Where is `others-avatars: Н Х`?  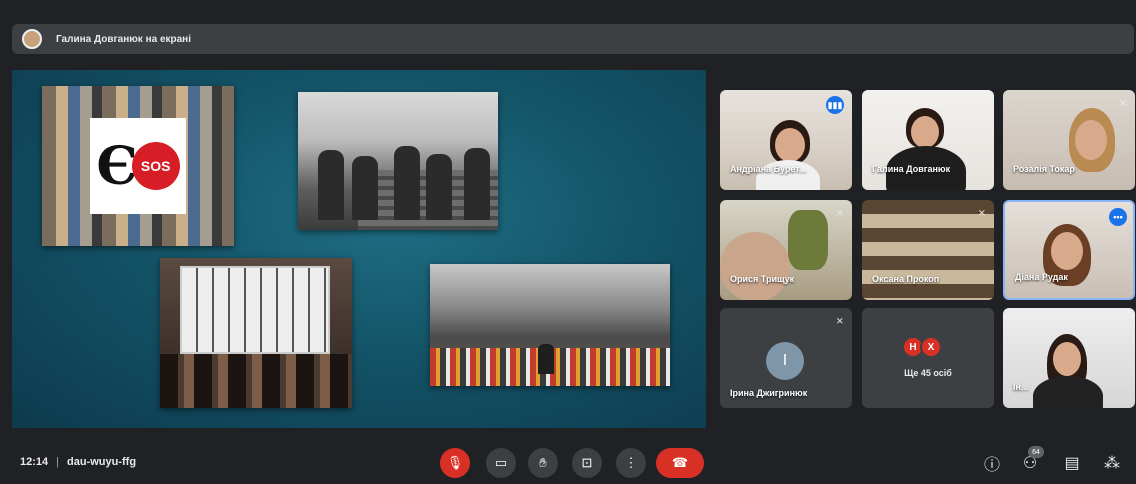
others-avatars: Н Х is located at coordinates (922, 347).